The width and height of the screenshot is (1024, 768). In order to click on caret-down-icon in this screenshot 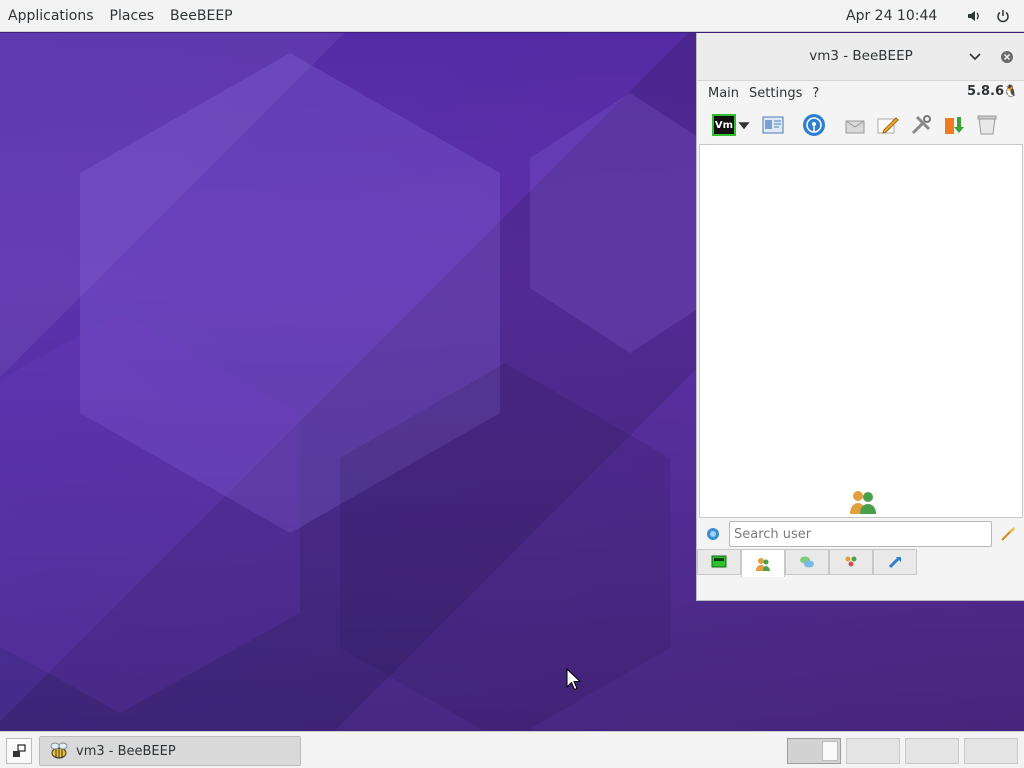, I will do `click(744, 126)`.